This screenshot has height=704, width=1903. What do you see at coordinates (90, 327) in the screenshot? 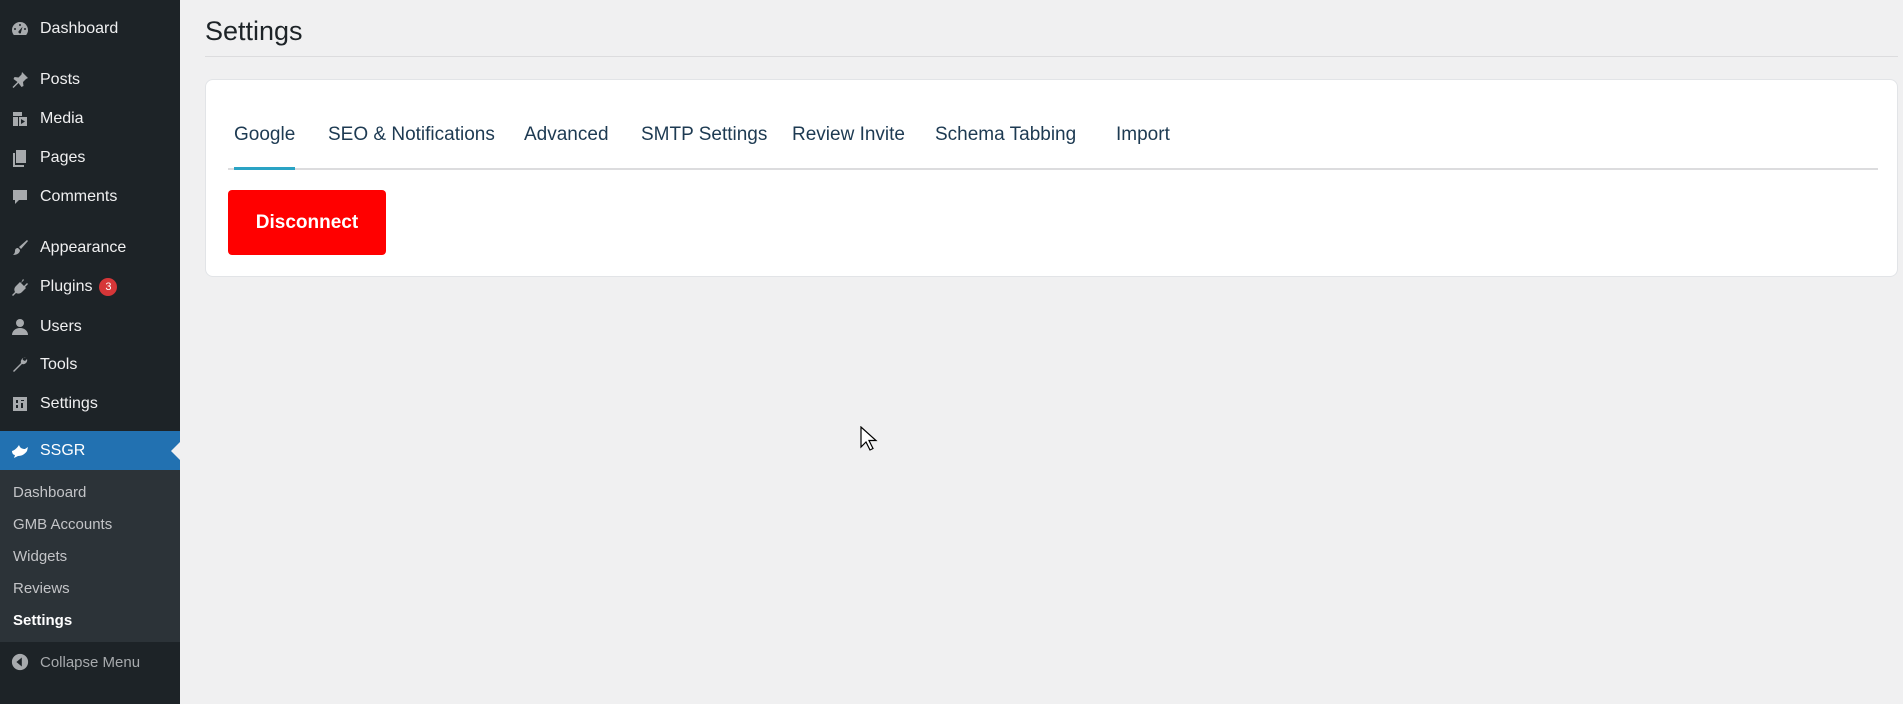
I see `sidebar-item-users: Users` at bounding box center [90, 327].